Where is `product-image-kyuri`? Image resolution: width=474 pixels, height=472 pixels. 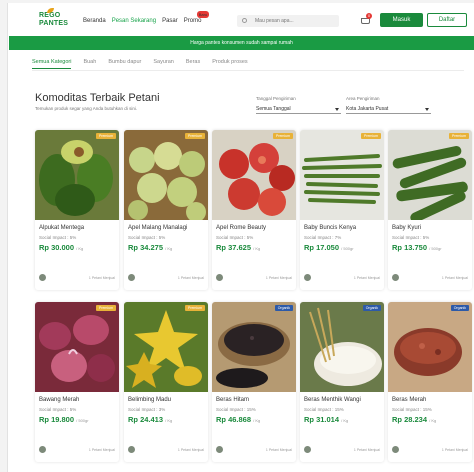
product-image-kyuri is located at coordinates (430, 175).